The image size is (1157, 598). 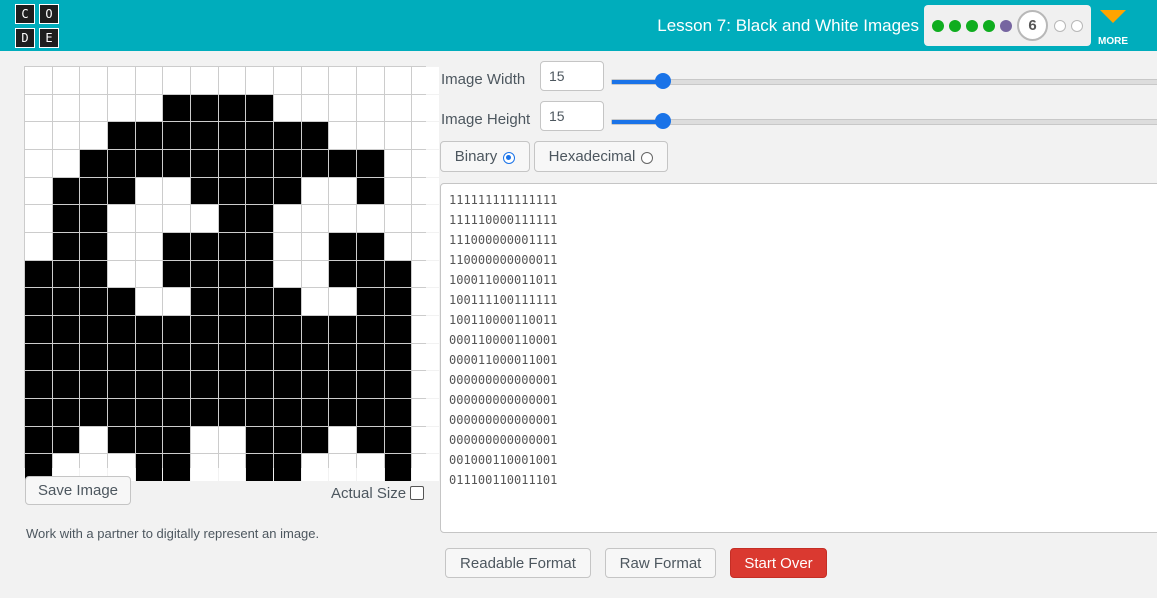 I want to click on image-height-input: 15, so click(x=572, y=116).